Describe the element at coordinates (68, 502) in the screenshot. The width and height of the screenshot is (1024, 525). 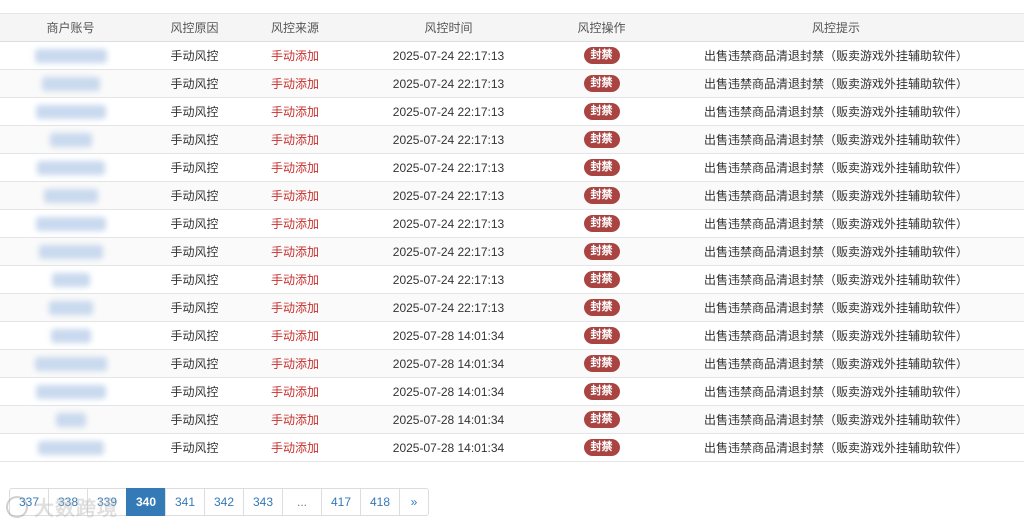
I see `page-link: 338` at that location.